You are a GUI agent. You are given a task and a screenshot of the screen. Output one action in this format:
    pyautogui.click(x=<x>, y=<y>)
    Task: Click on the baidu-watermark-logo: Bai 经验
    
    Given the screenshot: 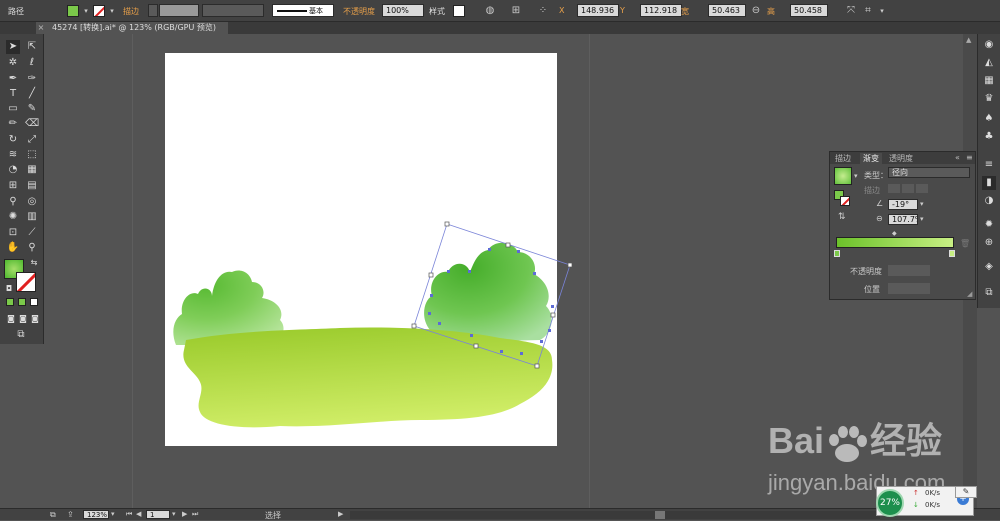 What is the action you would take?
    pyautogui.click(x=855, y=441)
    